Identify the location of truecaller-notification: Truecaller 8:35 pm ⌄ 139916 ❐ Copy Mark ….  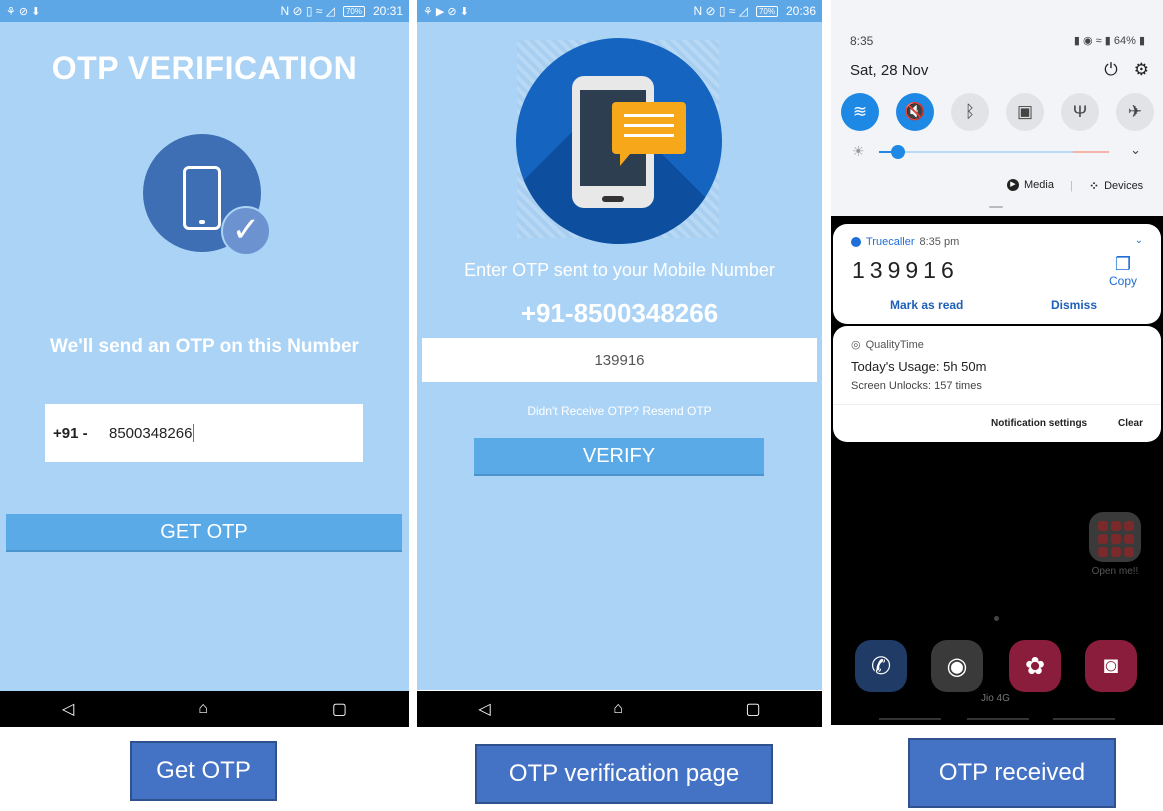
(997, 274).